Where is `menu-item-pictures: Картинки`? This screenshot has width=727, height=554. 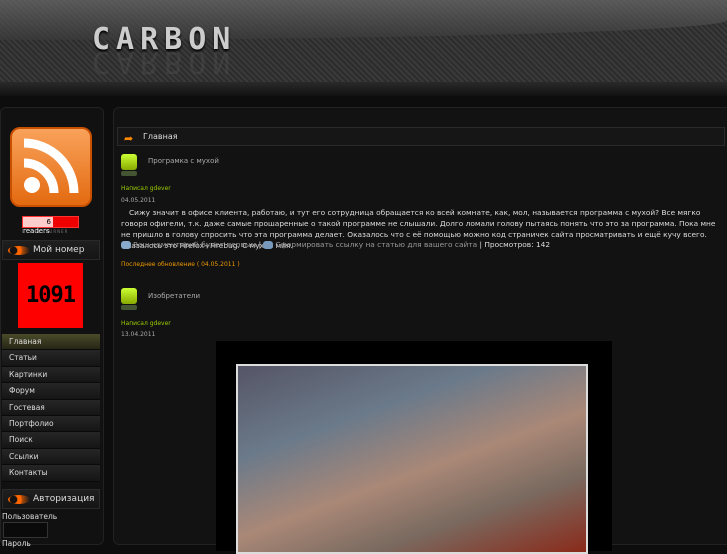
menu-item-pictures: Картинки is located at coordinates (51, 375).